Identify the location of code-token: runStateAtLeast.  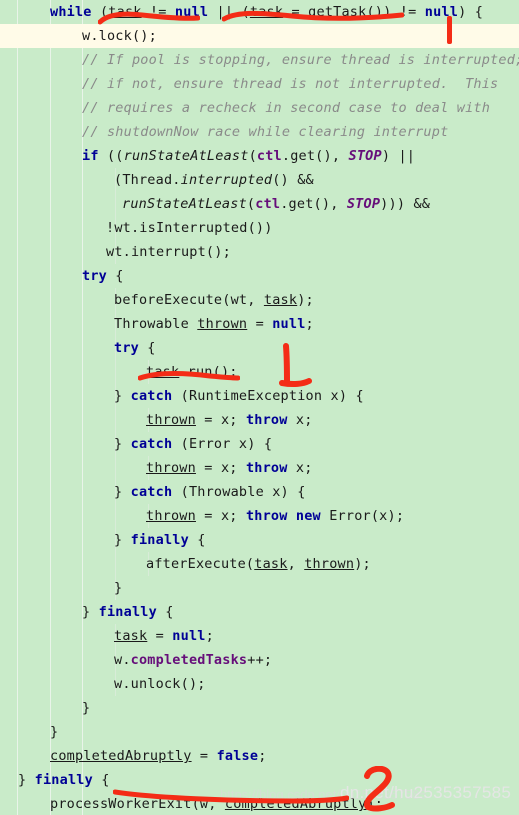
(184, 204).